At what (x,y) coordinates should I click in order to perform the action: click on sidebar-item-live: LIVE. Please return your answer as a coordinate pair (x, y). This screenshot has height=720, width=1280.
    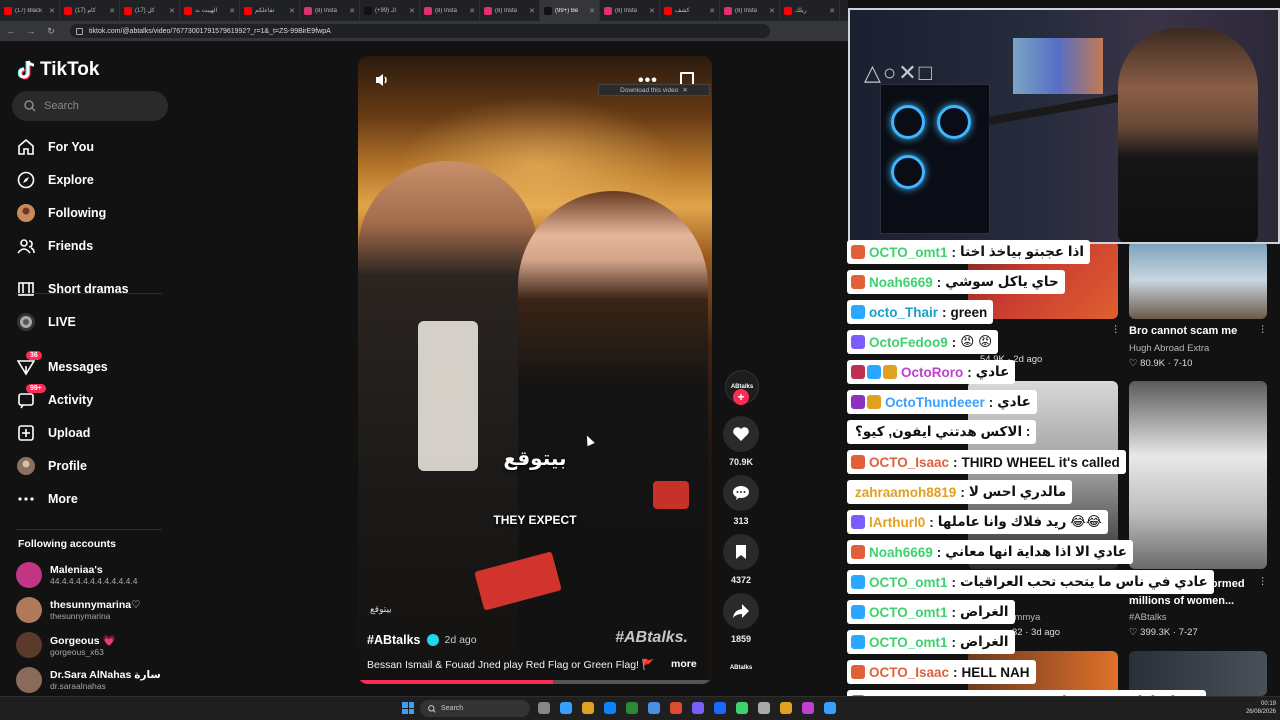
    Looking at the image, I should click on (46, 322).